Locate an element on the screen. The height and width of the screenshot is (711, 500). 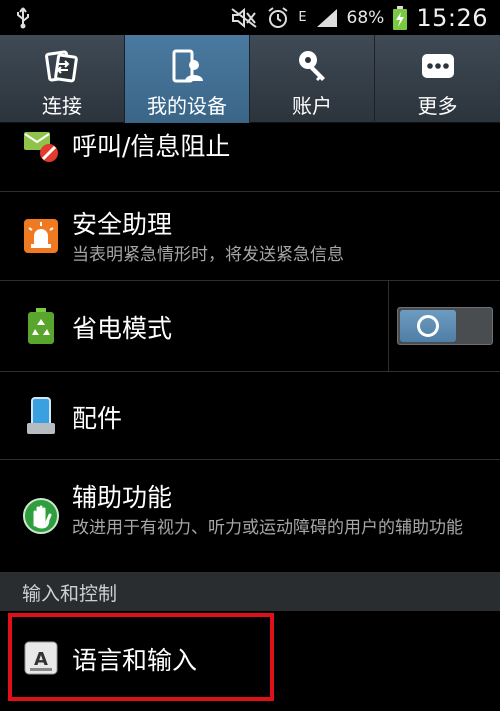
keyboard-a-icon: A is located at coordinates (41, 658).